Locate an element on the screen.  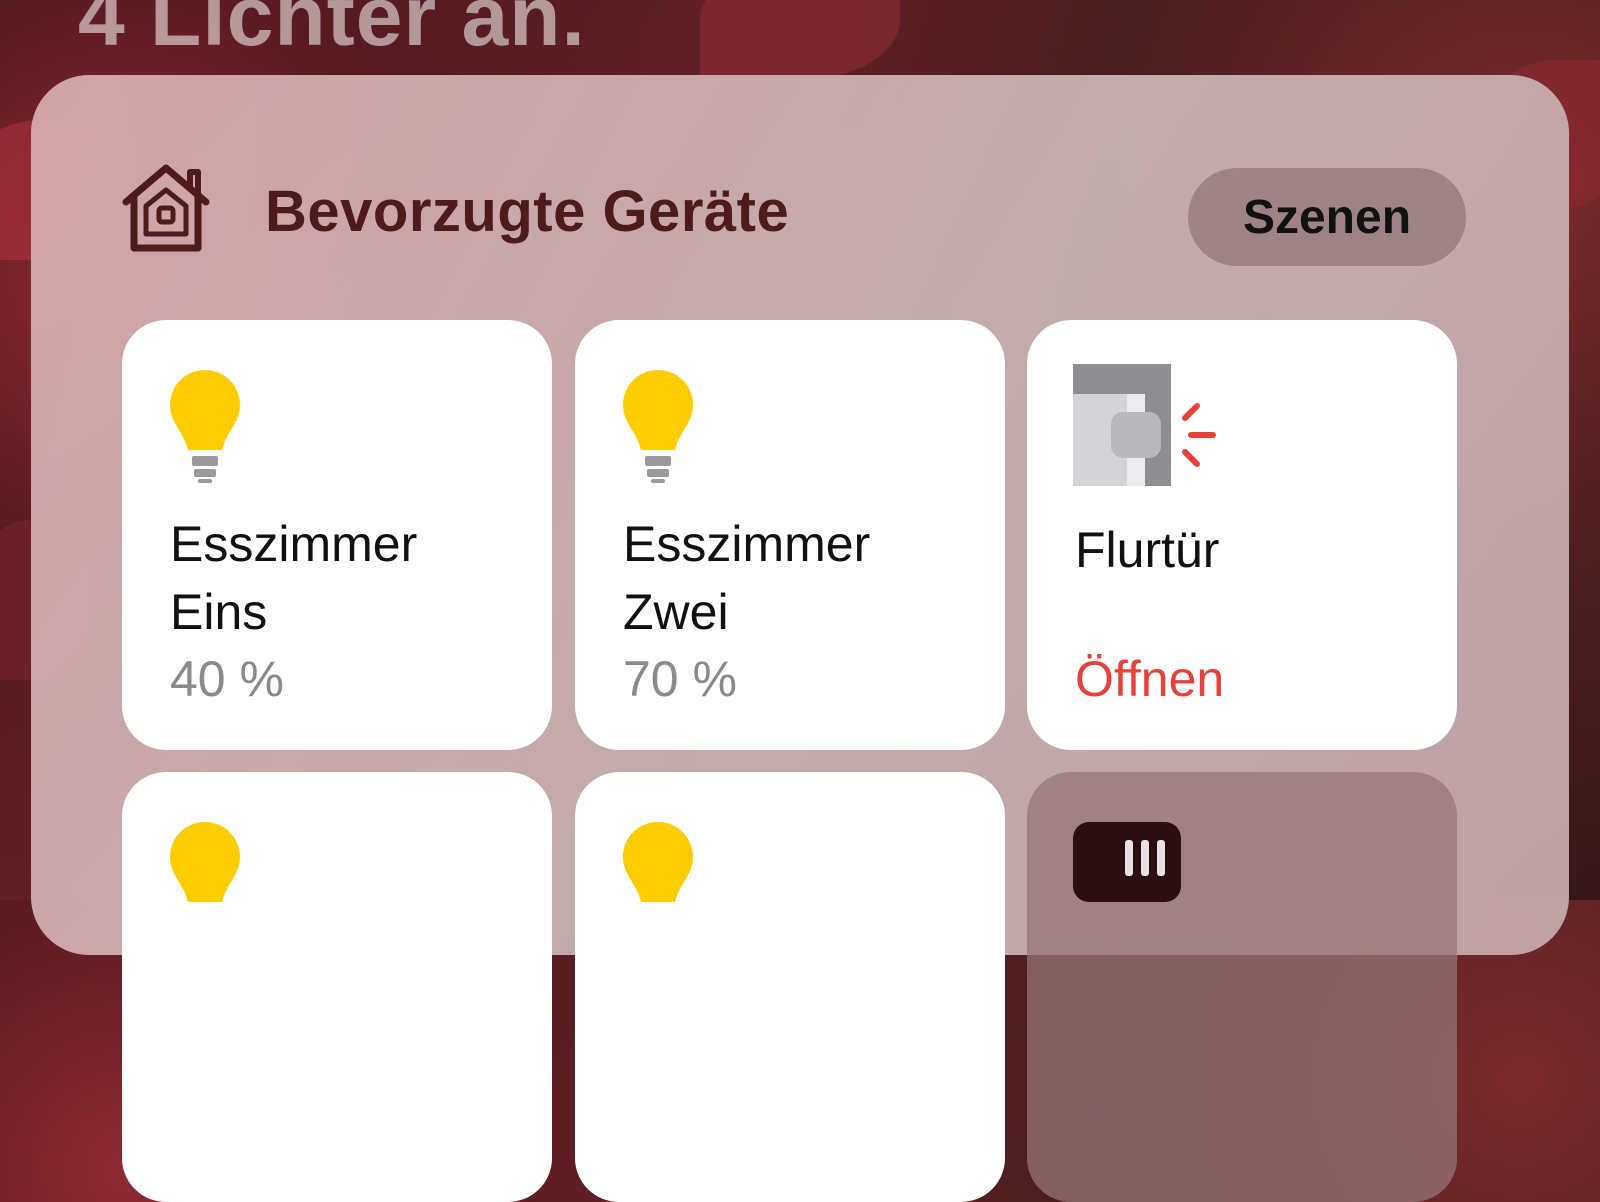
device-status: Öffnen is located at coordinates (1150, 679).